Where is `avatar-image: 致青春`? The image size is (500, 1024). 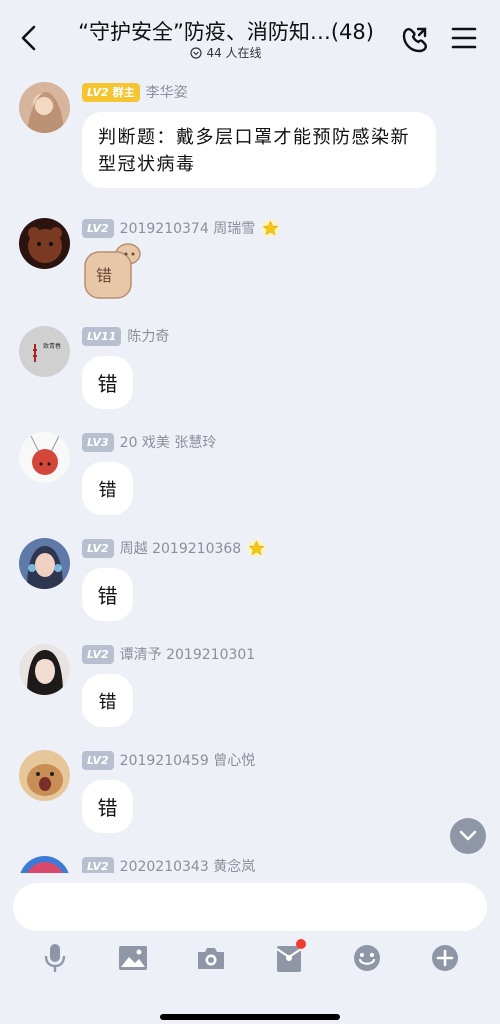
avatar-image: 致青春 is located at coordinates (44, 351).